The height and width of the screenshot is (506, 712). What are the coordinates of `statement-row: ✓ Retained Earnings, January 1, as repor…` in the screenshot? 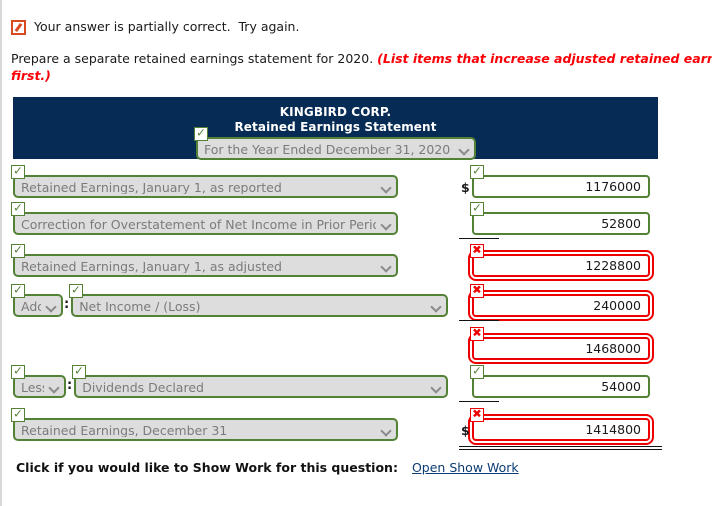 It's located at (204, 181).